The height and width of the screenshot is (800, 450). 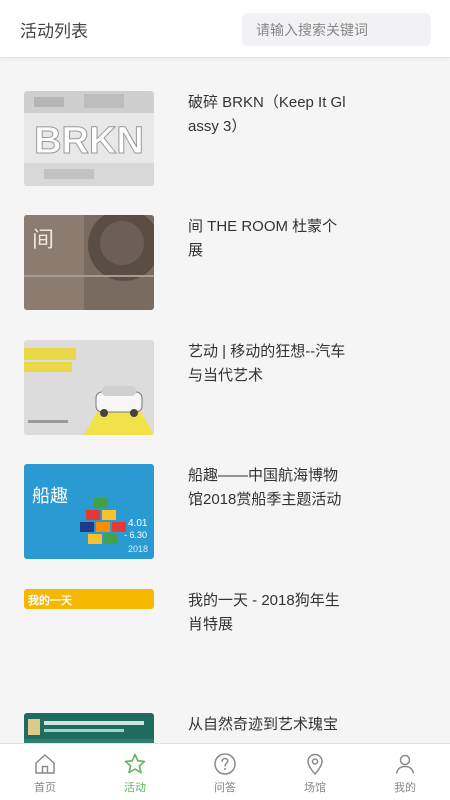 I want to click on nature-art-poster-image, so click(x=89, y=728).